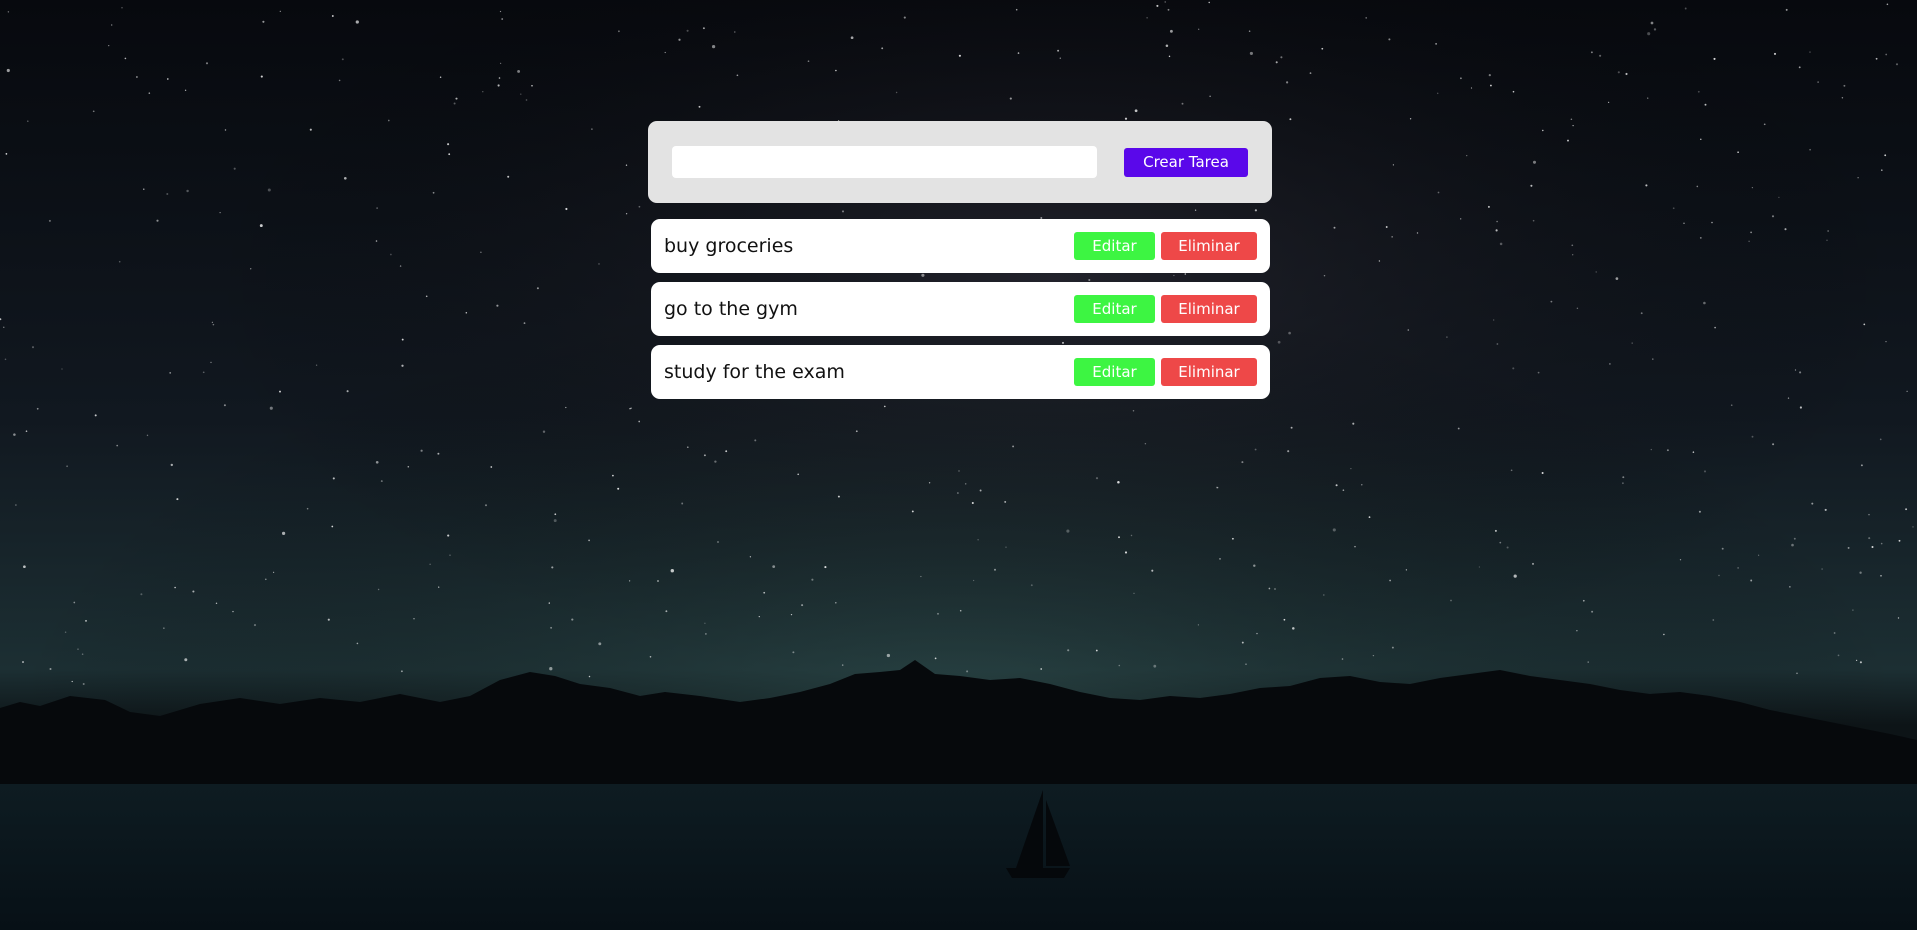 The width and height of the screenshot is (1917, 930). What do you see at coordinates (754, 372) in the screenshot?
I see `task-text: study for the exam` at bounding box center [754, 372].